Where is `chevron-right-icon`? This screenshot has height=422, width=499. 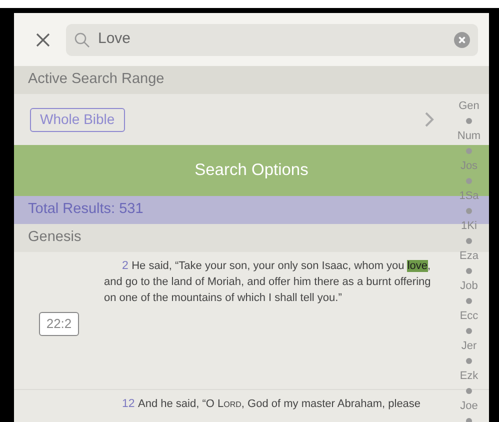 chevron-right-icon is located at coordinates (429, 119).